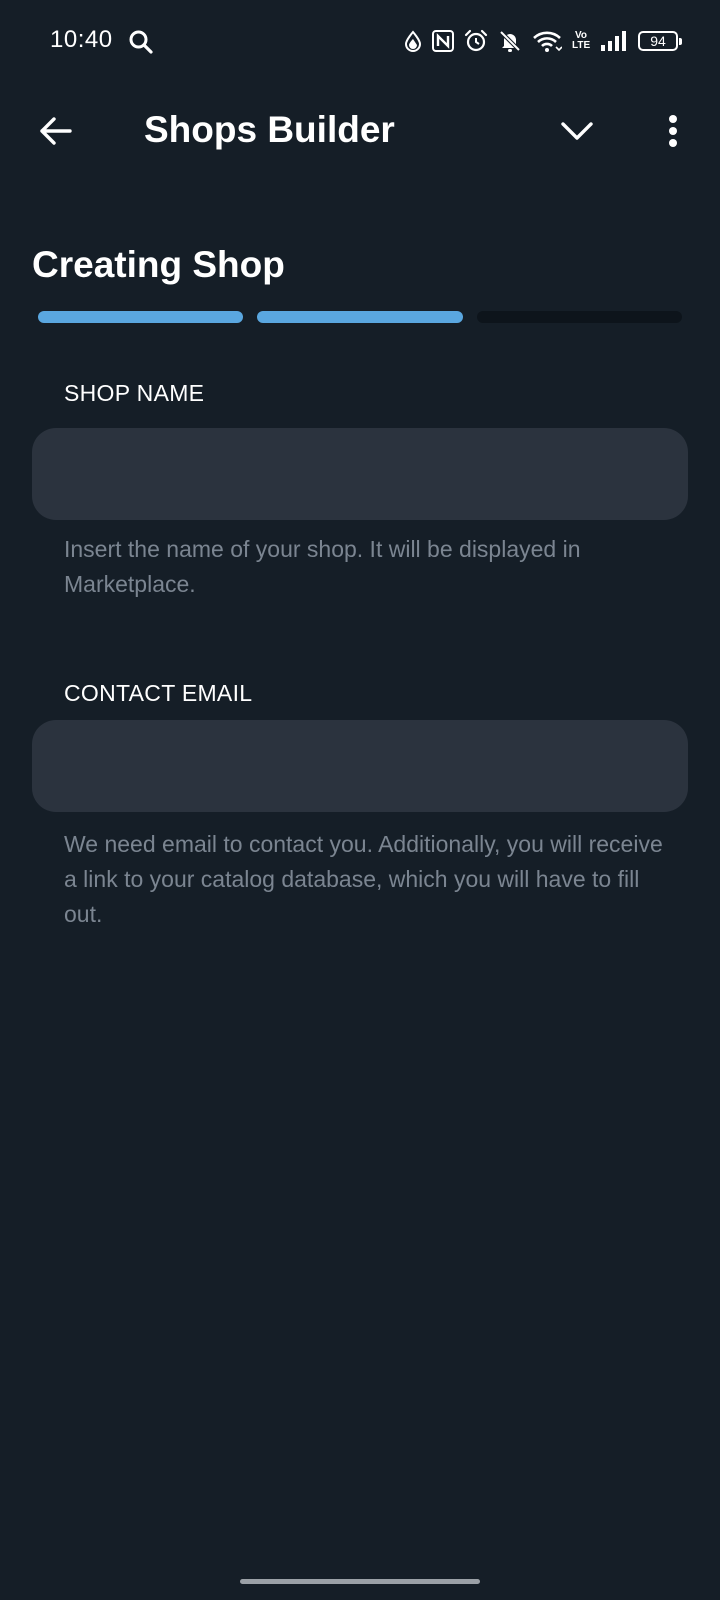 The height and width of the screenshot is (1600, 720). I want to click on home-indicator, so click(360, 1581).